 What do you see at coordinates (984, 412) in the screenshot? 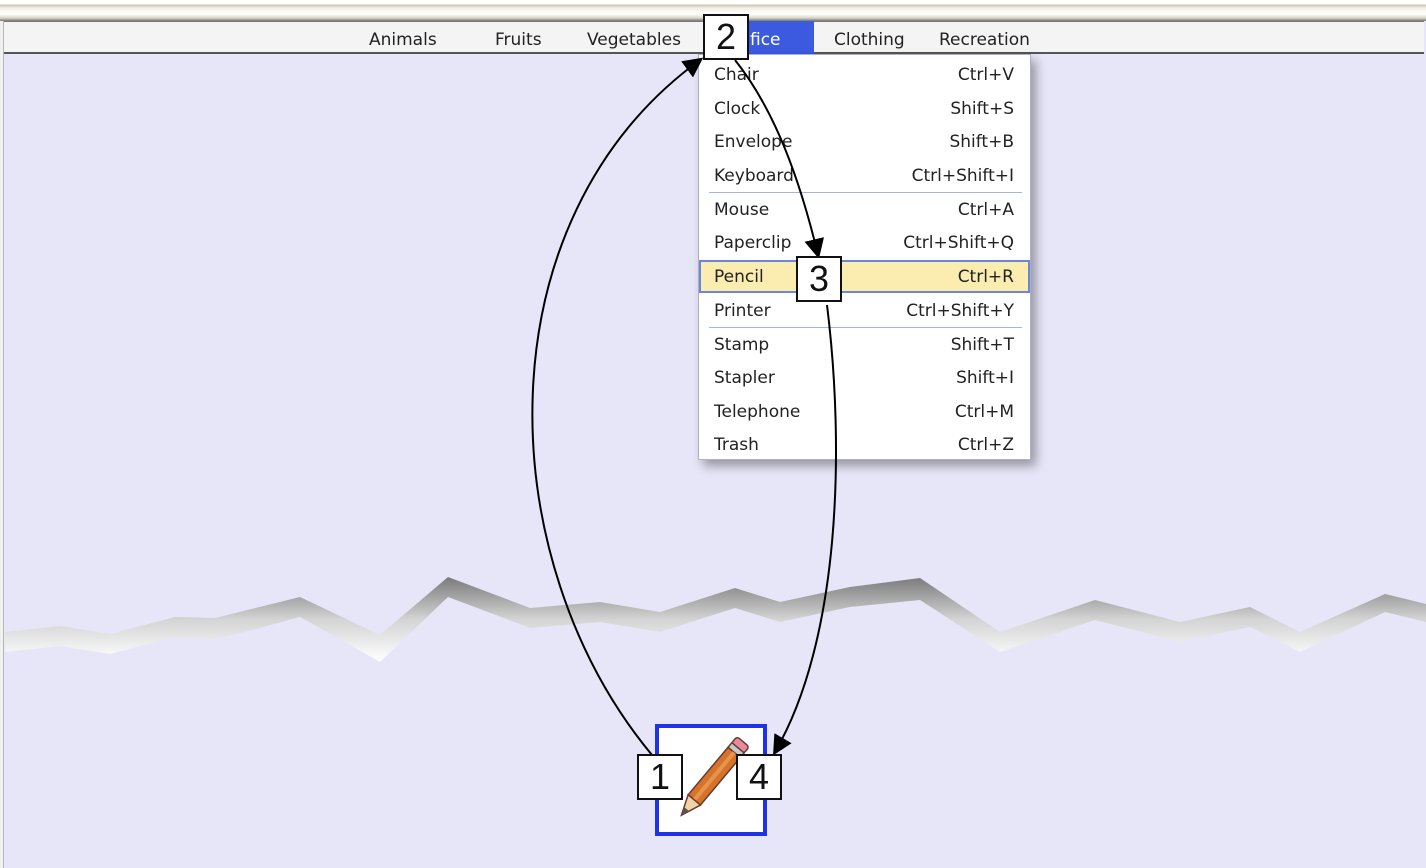
I see `menu-item-shortcut: Ctrl+M` at bounding box center [984, 412].